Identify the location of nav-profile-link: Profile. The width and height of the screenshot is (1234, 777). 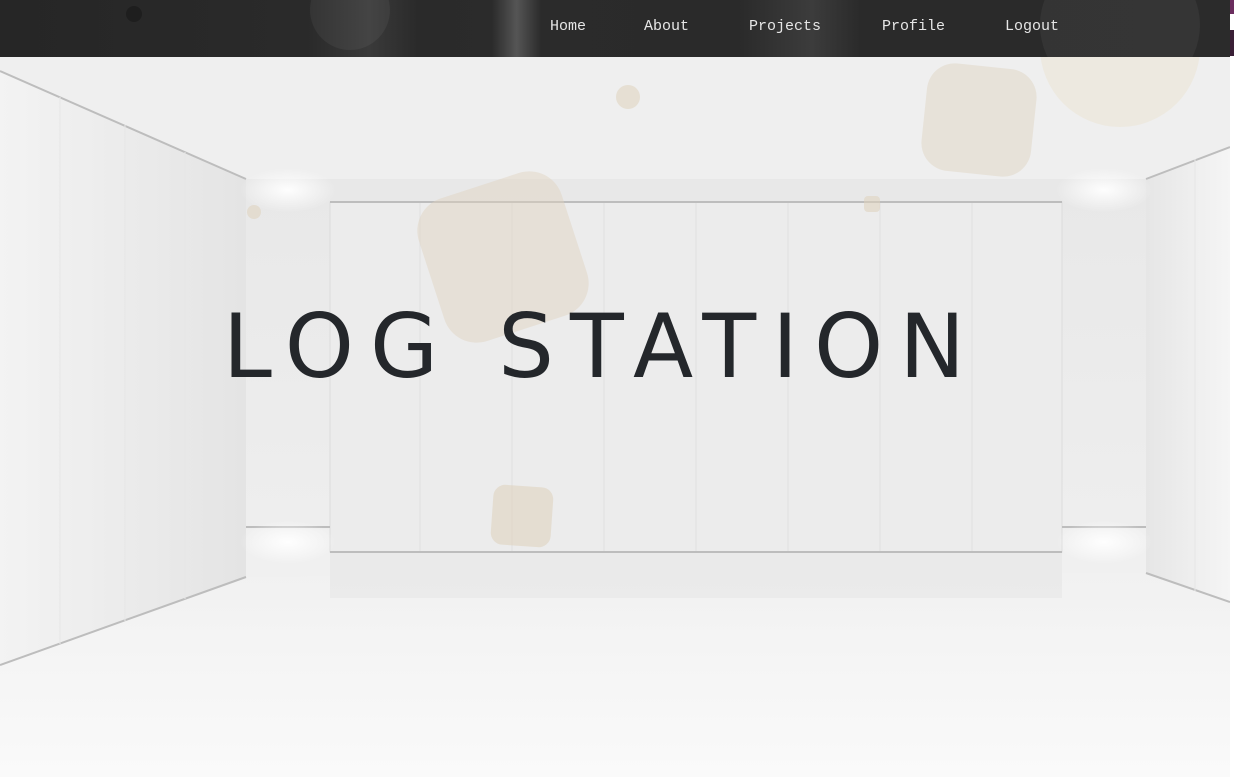
(913, 26).